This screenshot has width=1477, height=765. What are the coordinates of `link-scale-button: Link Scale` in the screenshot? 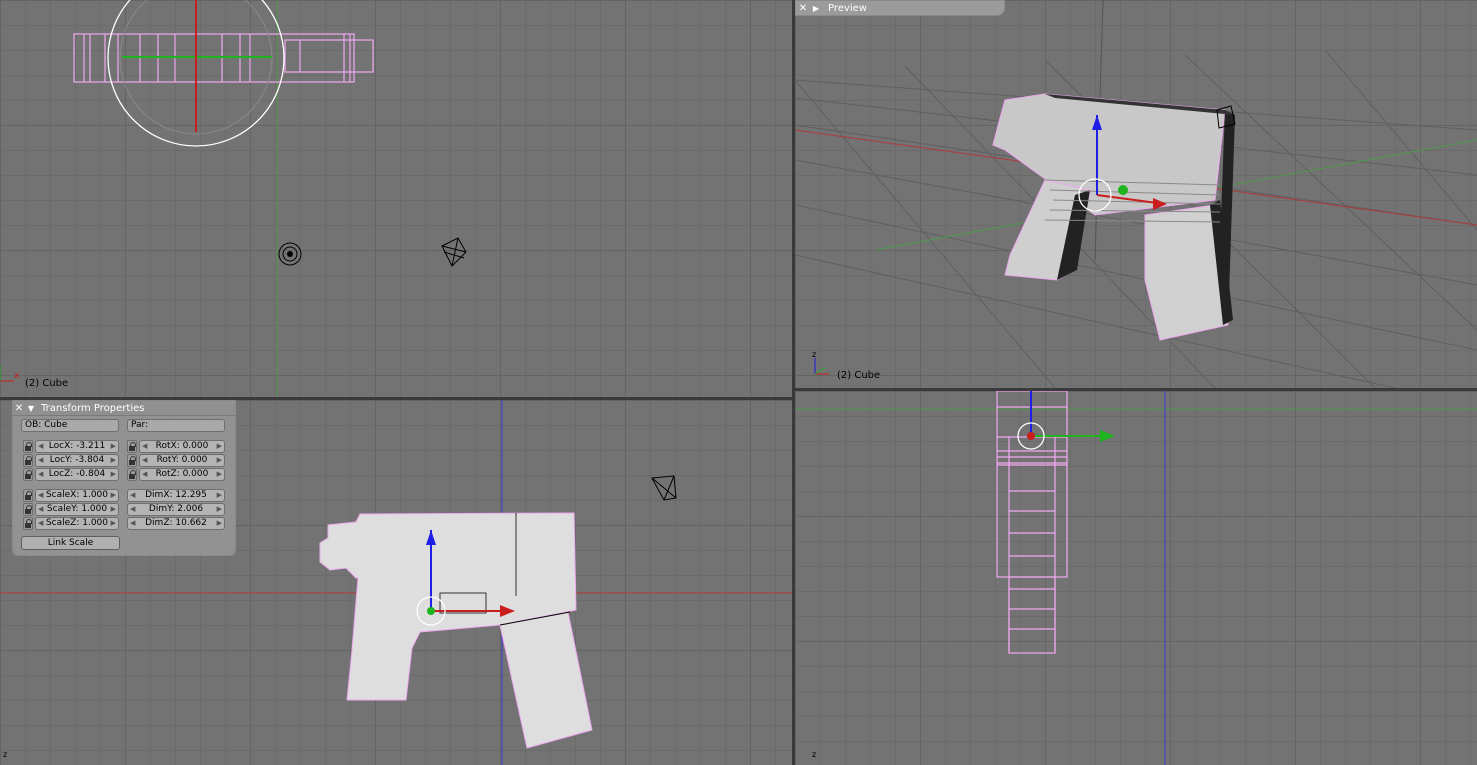 It's located at (70, 543).